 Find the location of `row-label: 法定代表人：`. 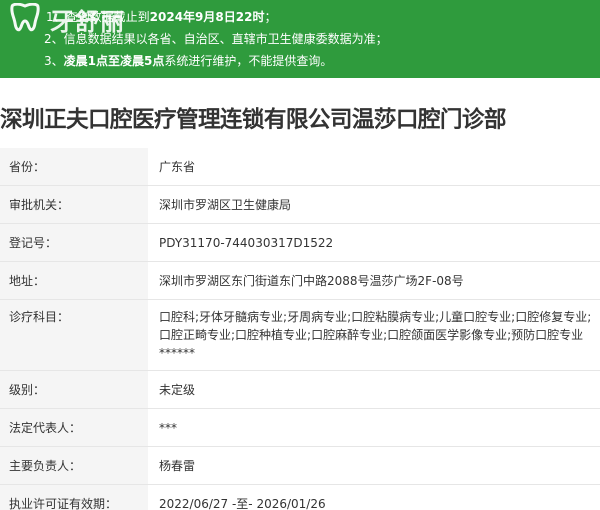

row-label: 法定代表人： is located at coordinates (74, 427).